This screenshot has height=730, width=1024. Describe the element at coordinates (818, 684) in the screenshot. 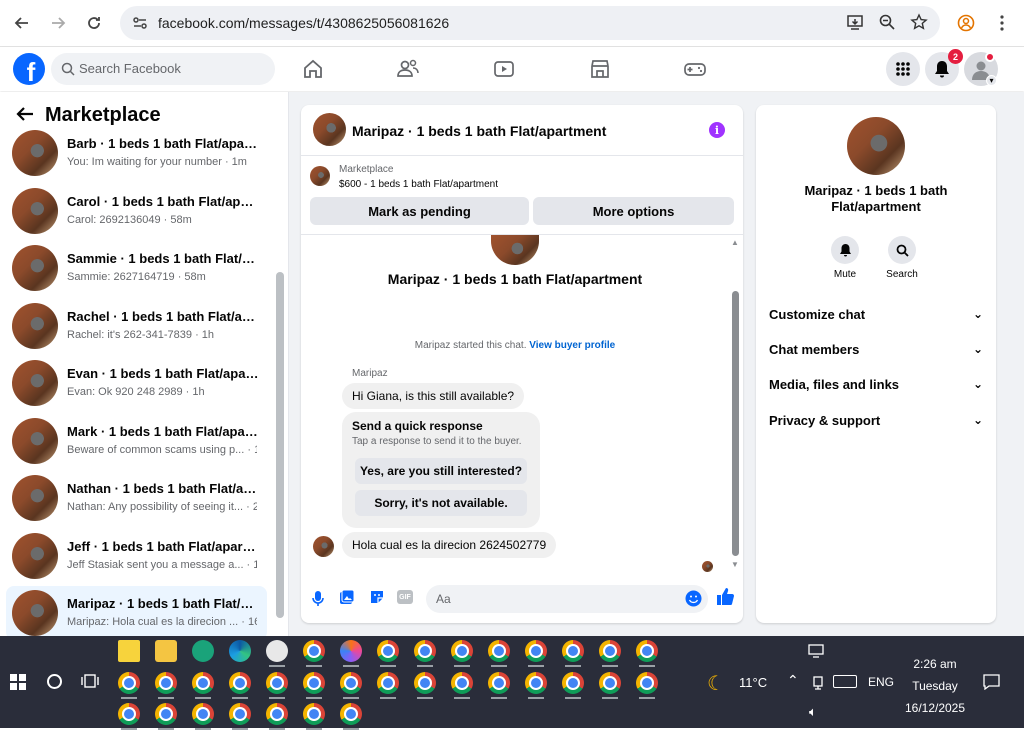

I see `network-icon` at that location.